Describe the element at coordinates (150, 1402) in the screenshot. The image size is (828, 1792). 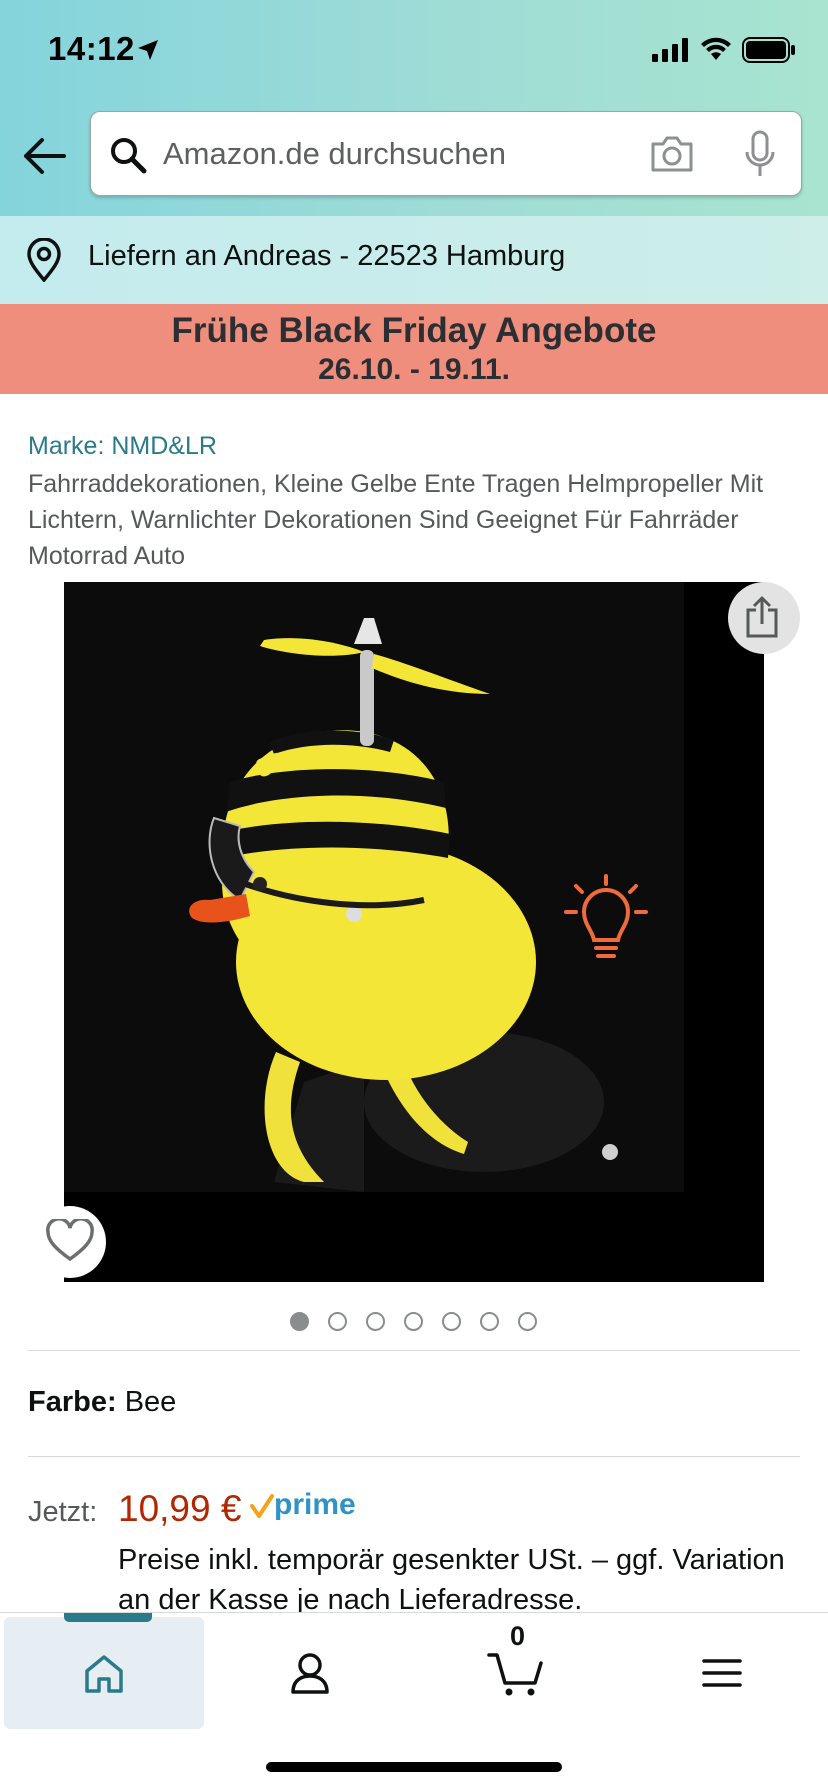
I see `color-value: Bee` at that location.